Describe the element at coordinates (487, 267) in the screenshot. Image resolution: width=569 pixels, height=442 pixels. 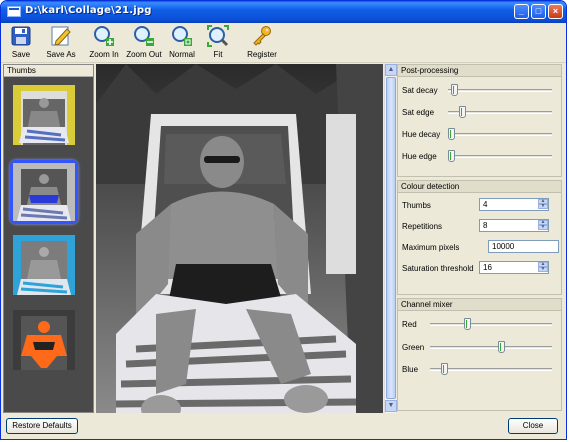
I see `saturation-threshold-value: 16` at that location.